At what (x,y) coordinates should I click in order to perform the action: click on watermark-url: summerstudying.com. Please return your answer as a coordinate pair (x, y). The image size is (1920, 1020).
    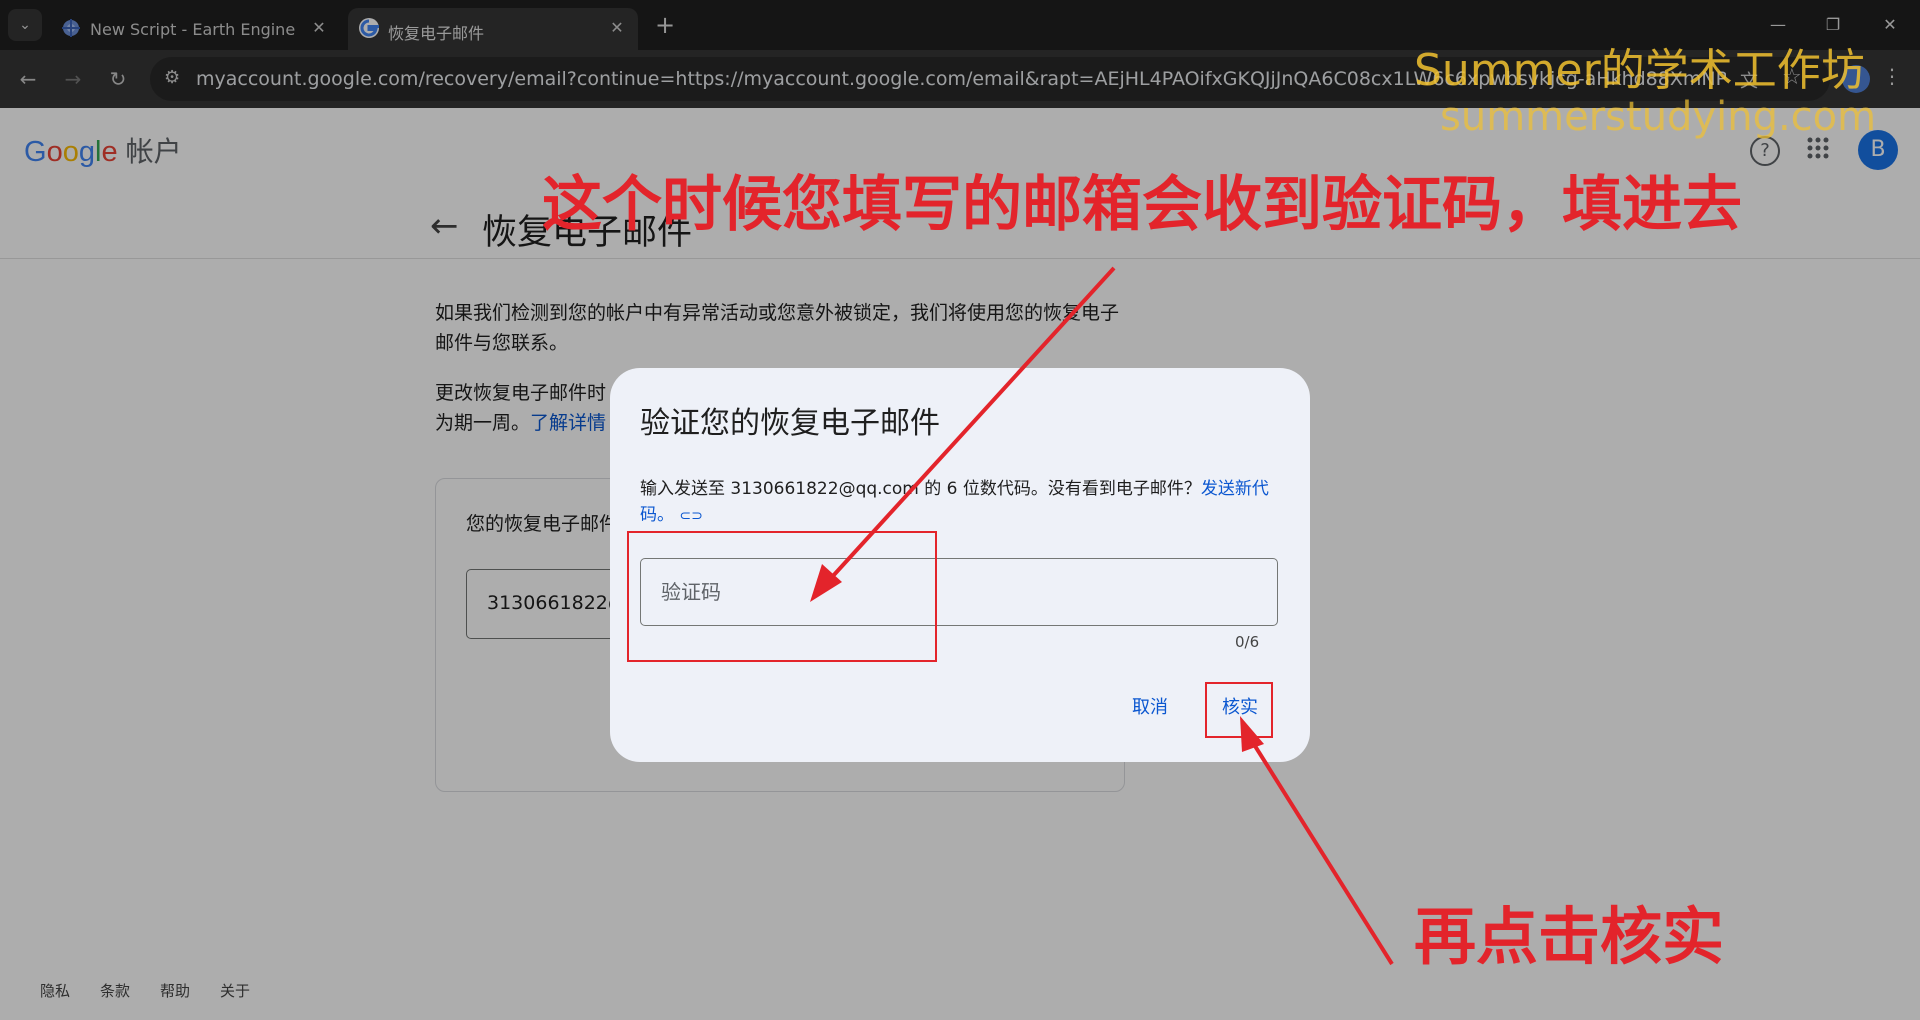
    Looking at the image, I should click on (1658, 117).